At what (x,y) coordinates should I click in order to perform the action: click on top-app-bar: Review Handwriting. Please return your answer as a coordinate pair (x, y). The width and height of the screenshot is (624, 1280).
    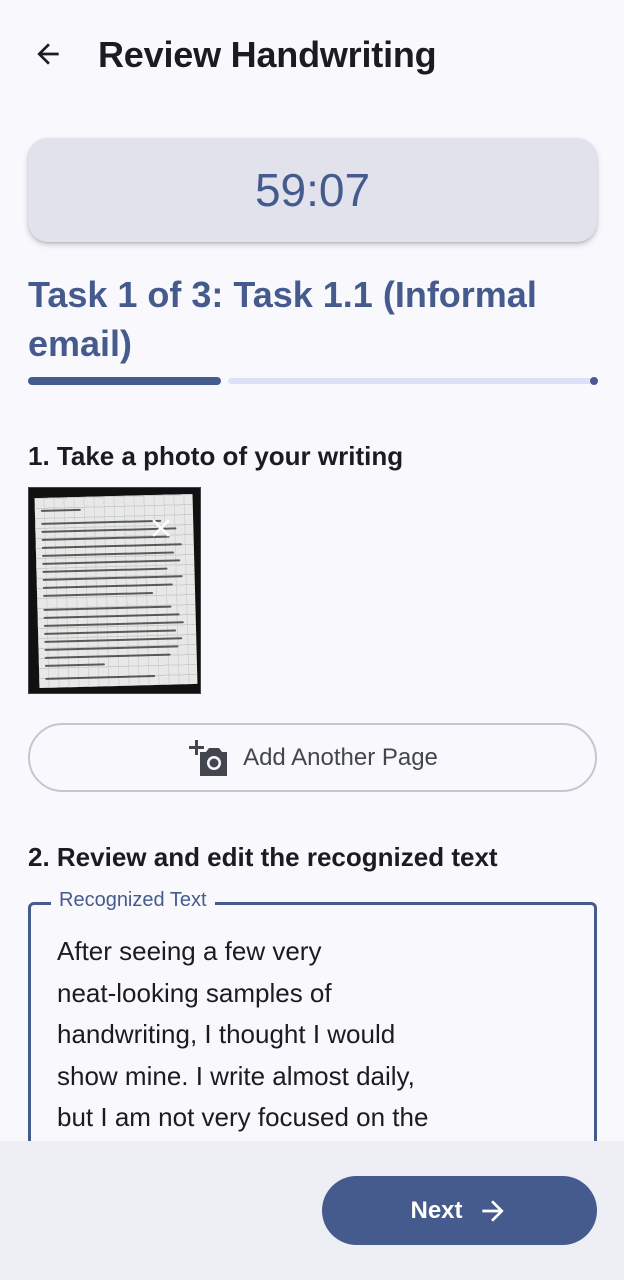
    Looking at the image, I should click on (312, 56).